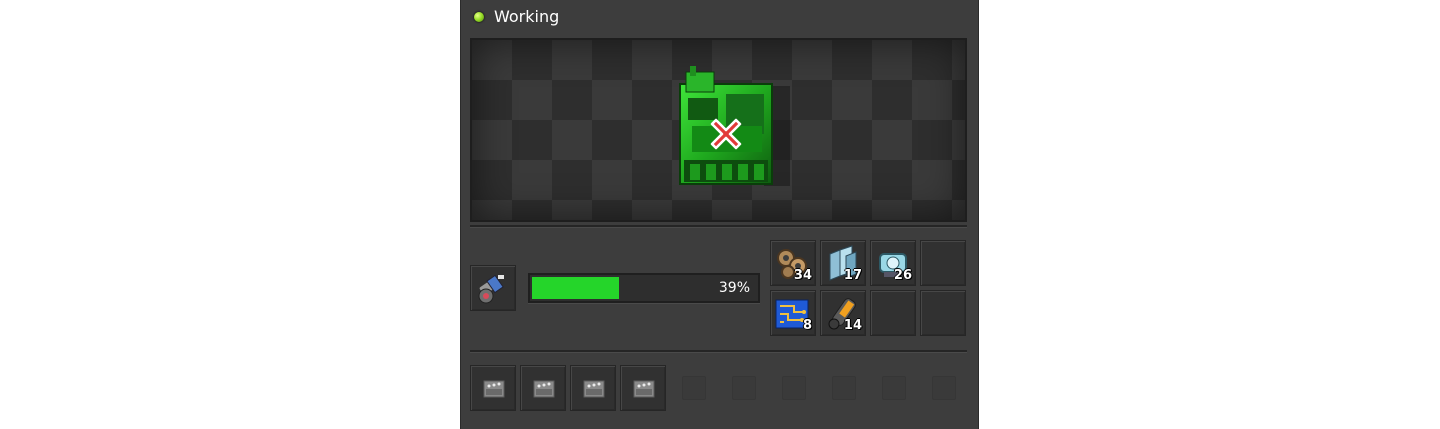  I want to click on assembling-machine-icon, so click(734, 126).